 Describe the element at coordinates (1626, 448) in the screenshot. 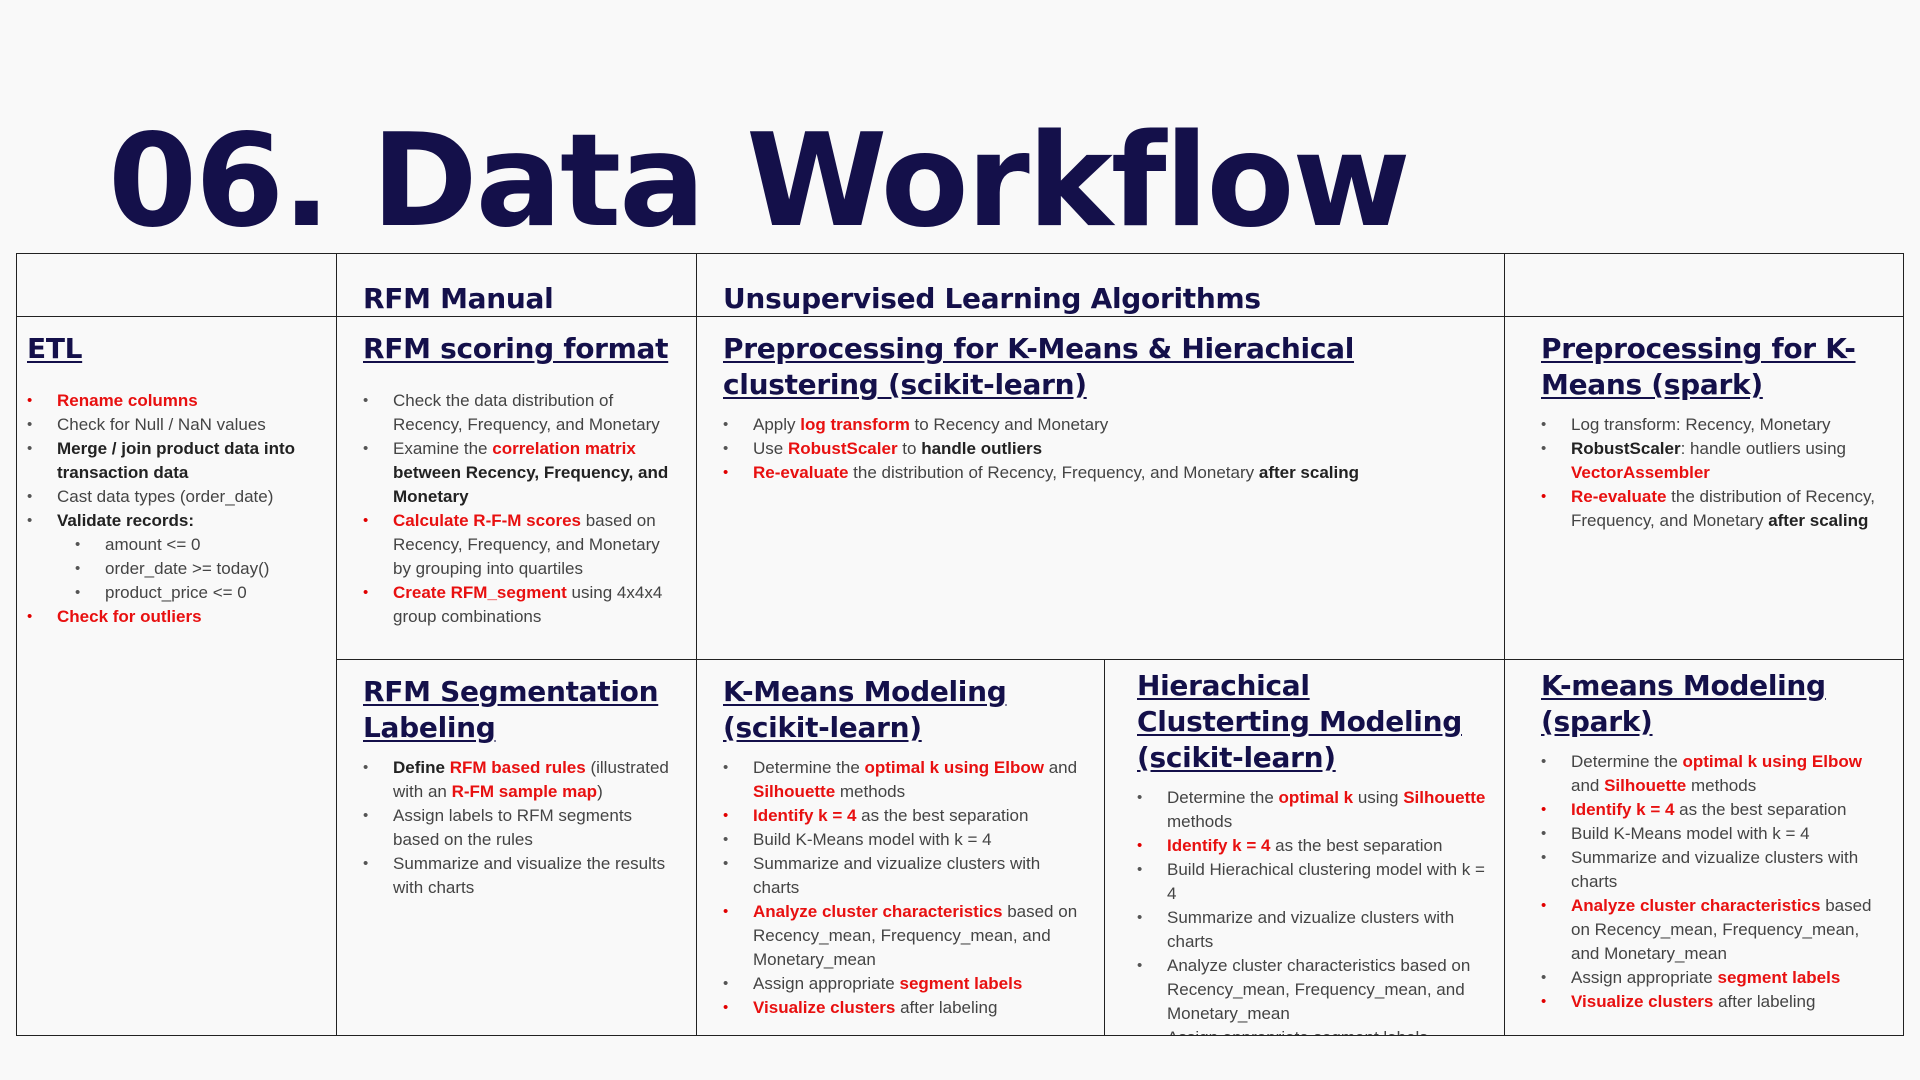

I see `bold-text: RobustScaler` at that location.